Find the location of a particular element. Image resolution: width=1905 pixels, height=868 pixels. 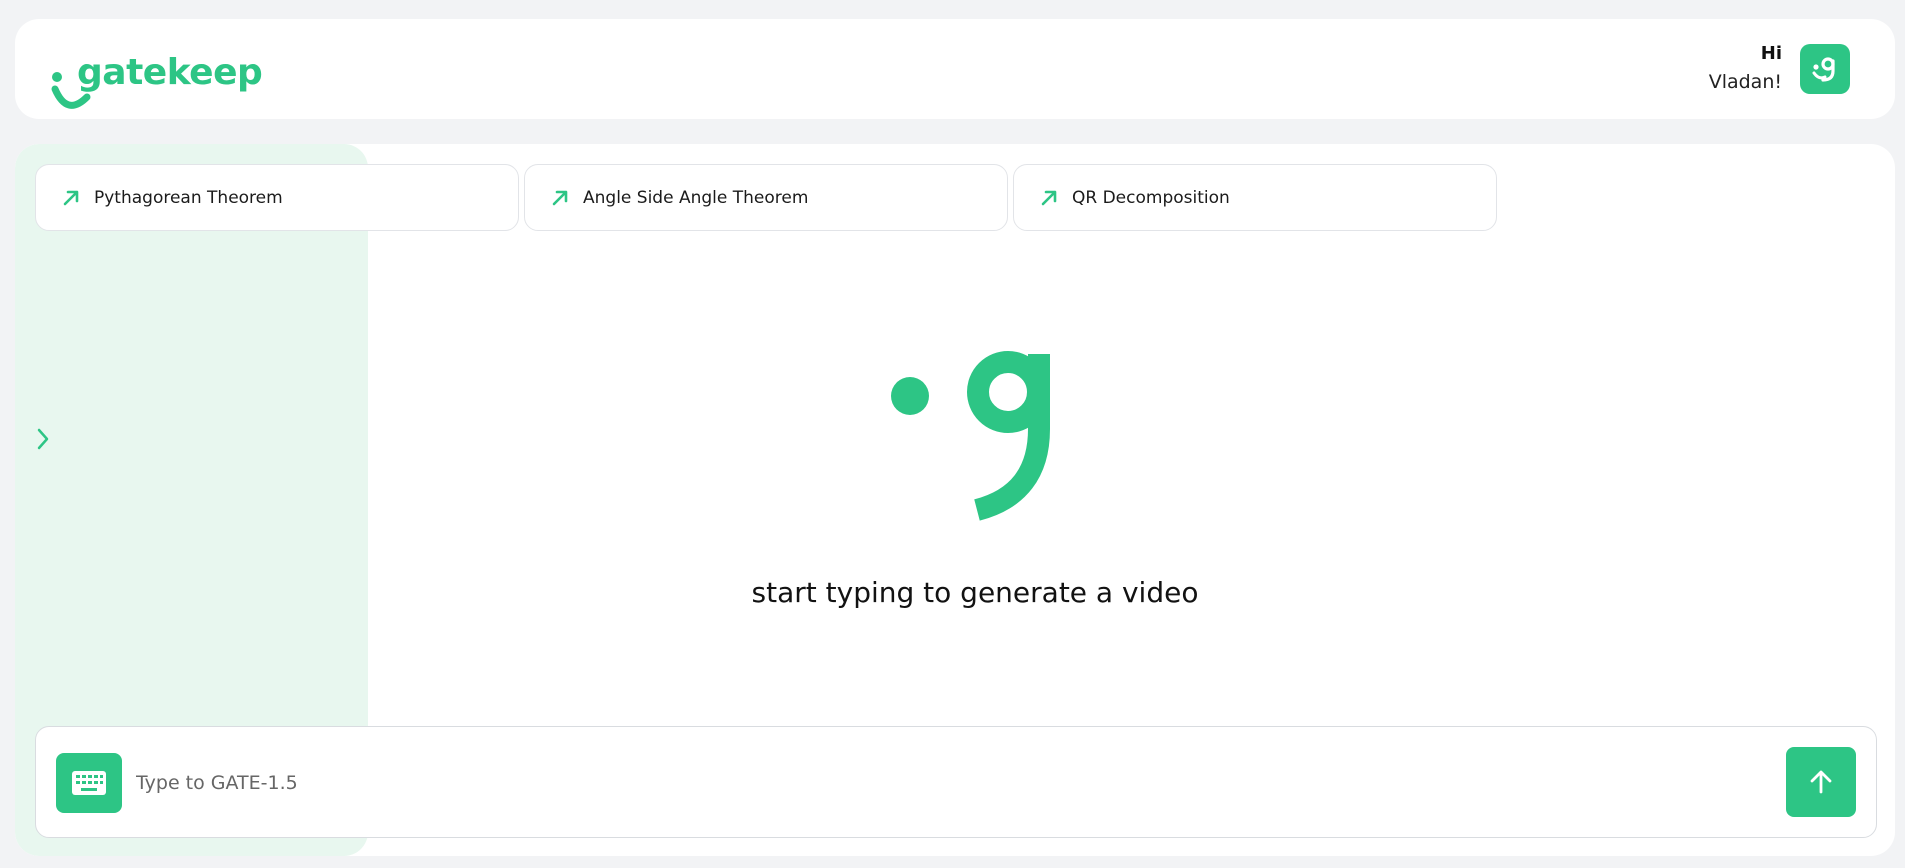

suggestion-card: Pythagorean Theorem is located at coordinates (277, 197).